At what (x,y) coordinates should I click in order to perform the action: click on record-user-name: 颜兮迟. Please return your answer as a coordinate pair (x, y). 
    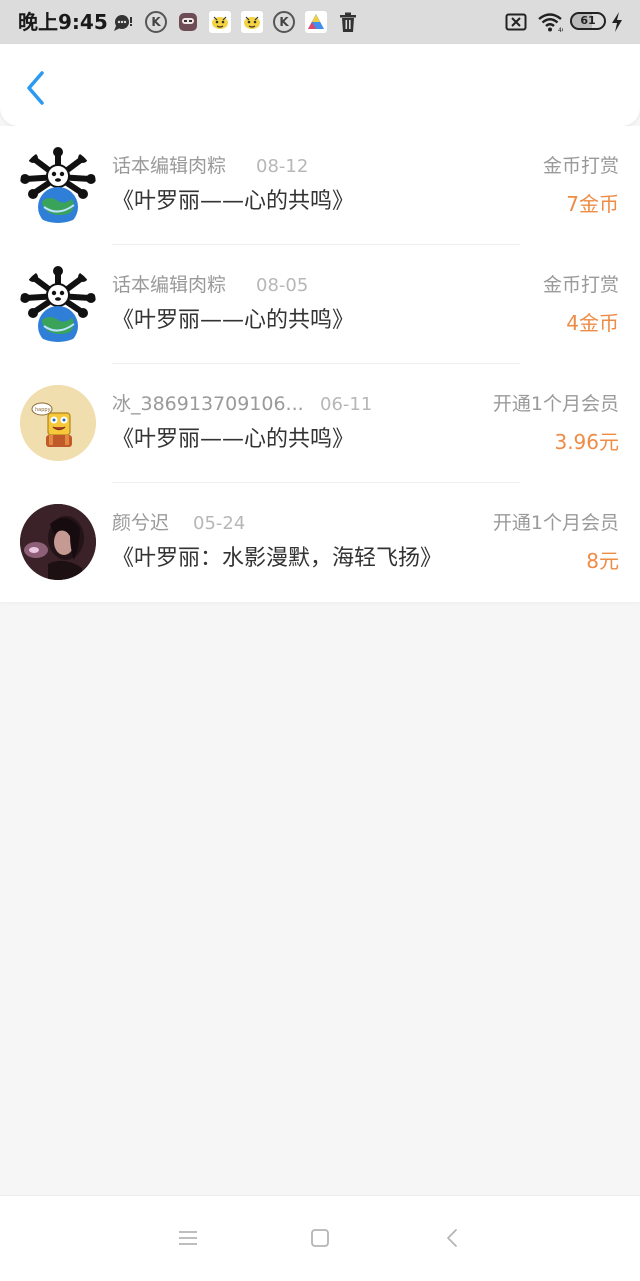
    Looking at the image, I should click on (141, 523).